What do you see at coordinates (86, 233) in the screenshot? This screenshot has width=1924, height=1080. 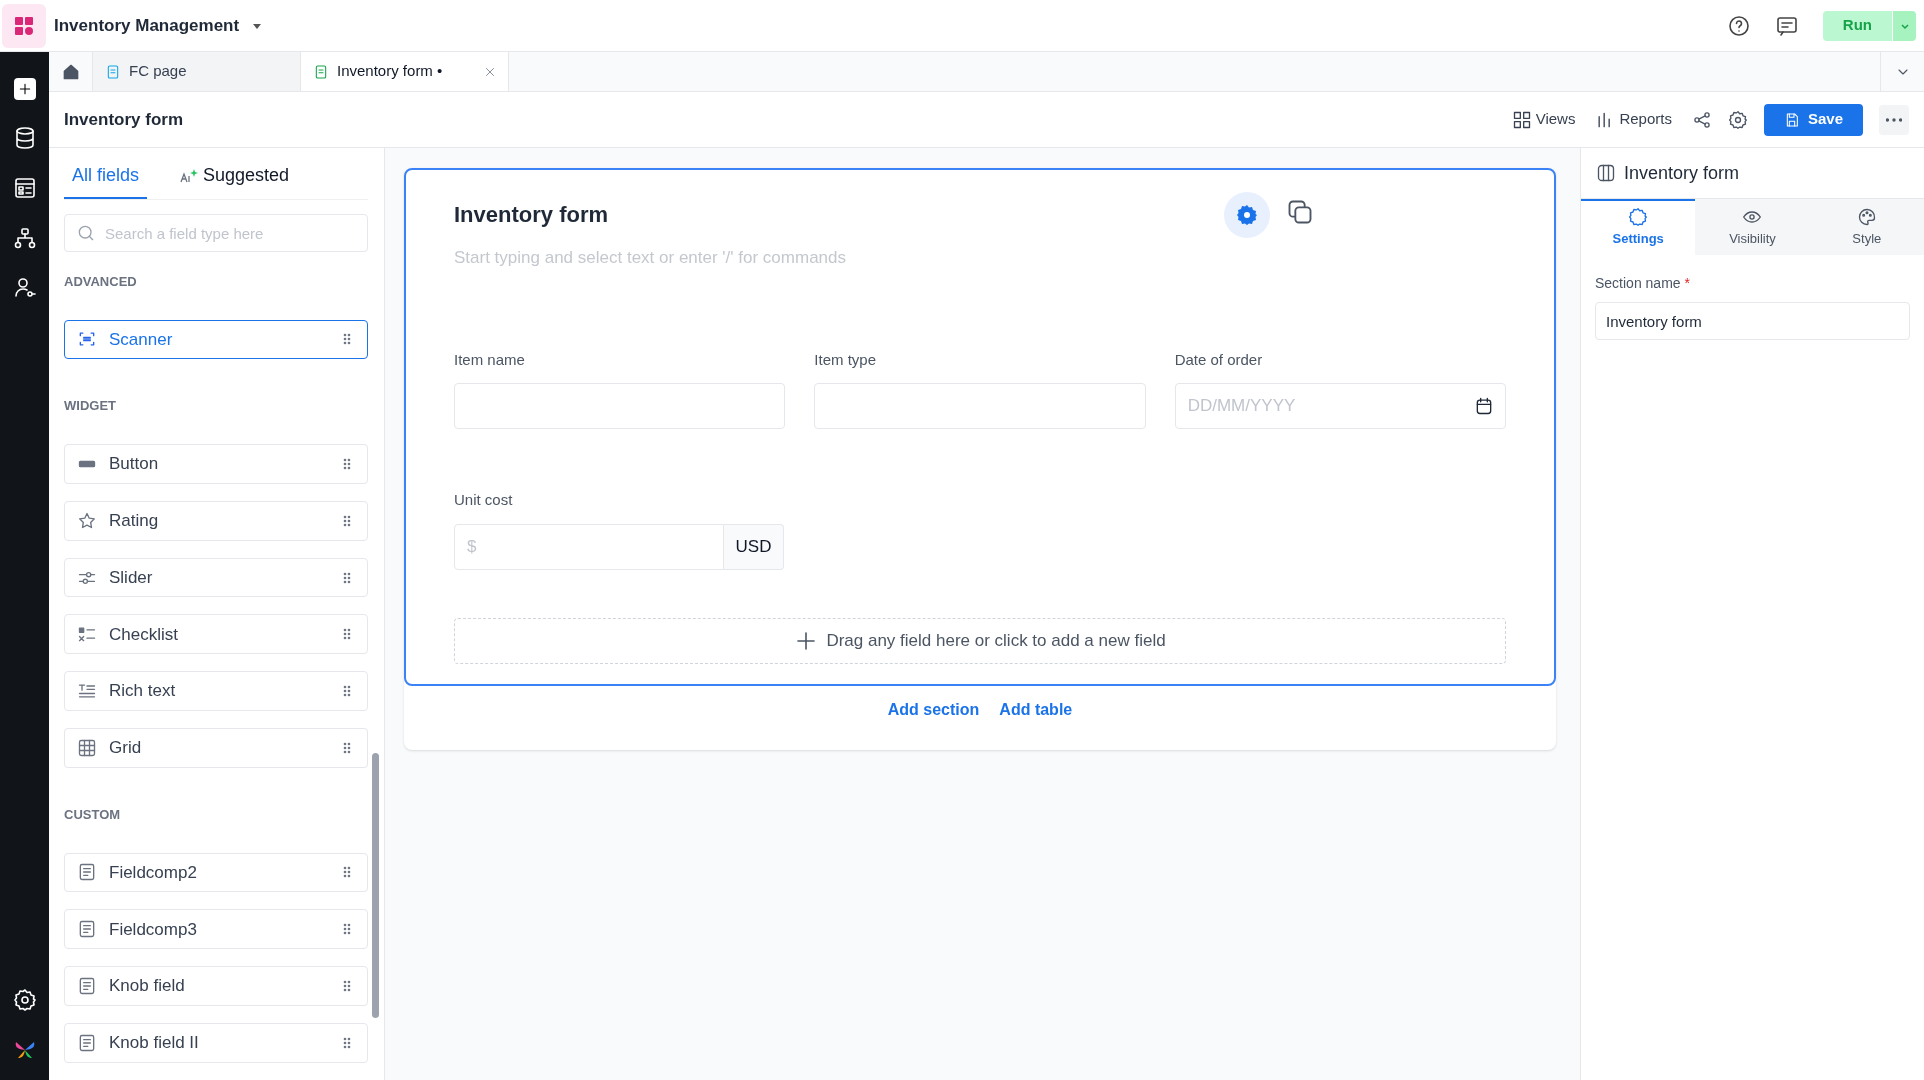 I see `search-icon` at bounding box center [86, 233].